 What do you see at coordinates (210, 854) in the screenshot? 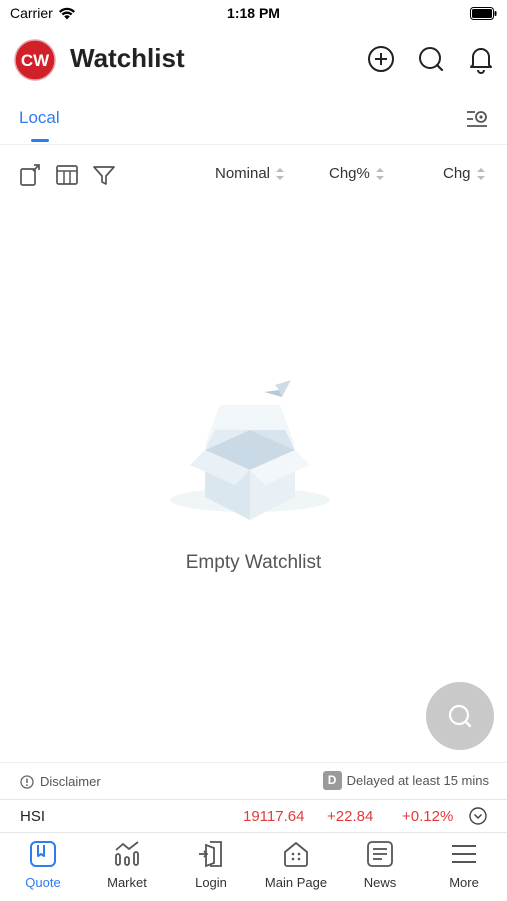
I see `login-icon` at bounding box center [210, 854].